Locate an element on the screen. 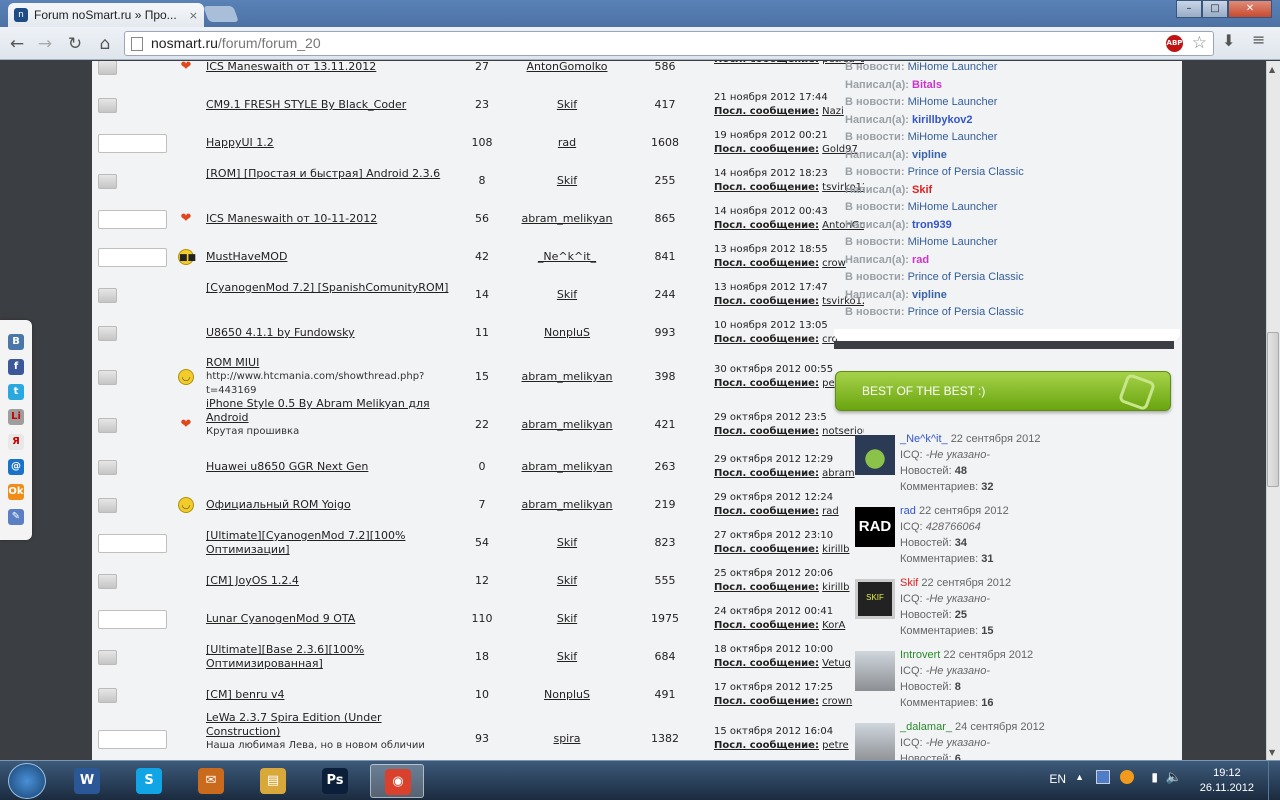  share-button: Li is located at coordinates (16, 417).